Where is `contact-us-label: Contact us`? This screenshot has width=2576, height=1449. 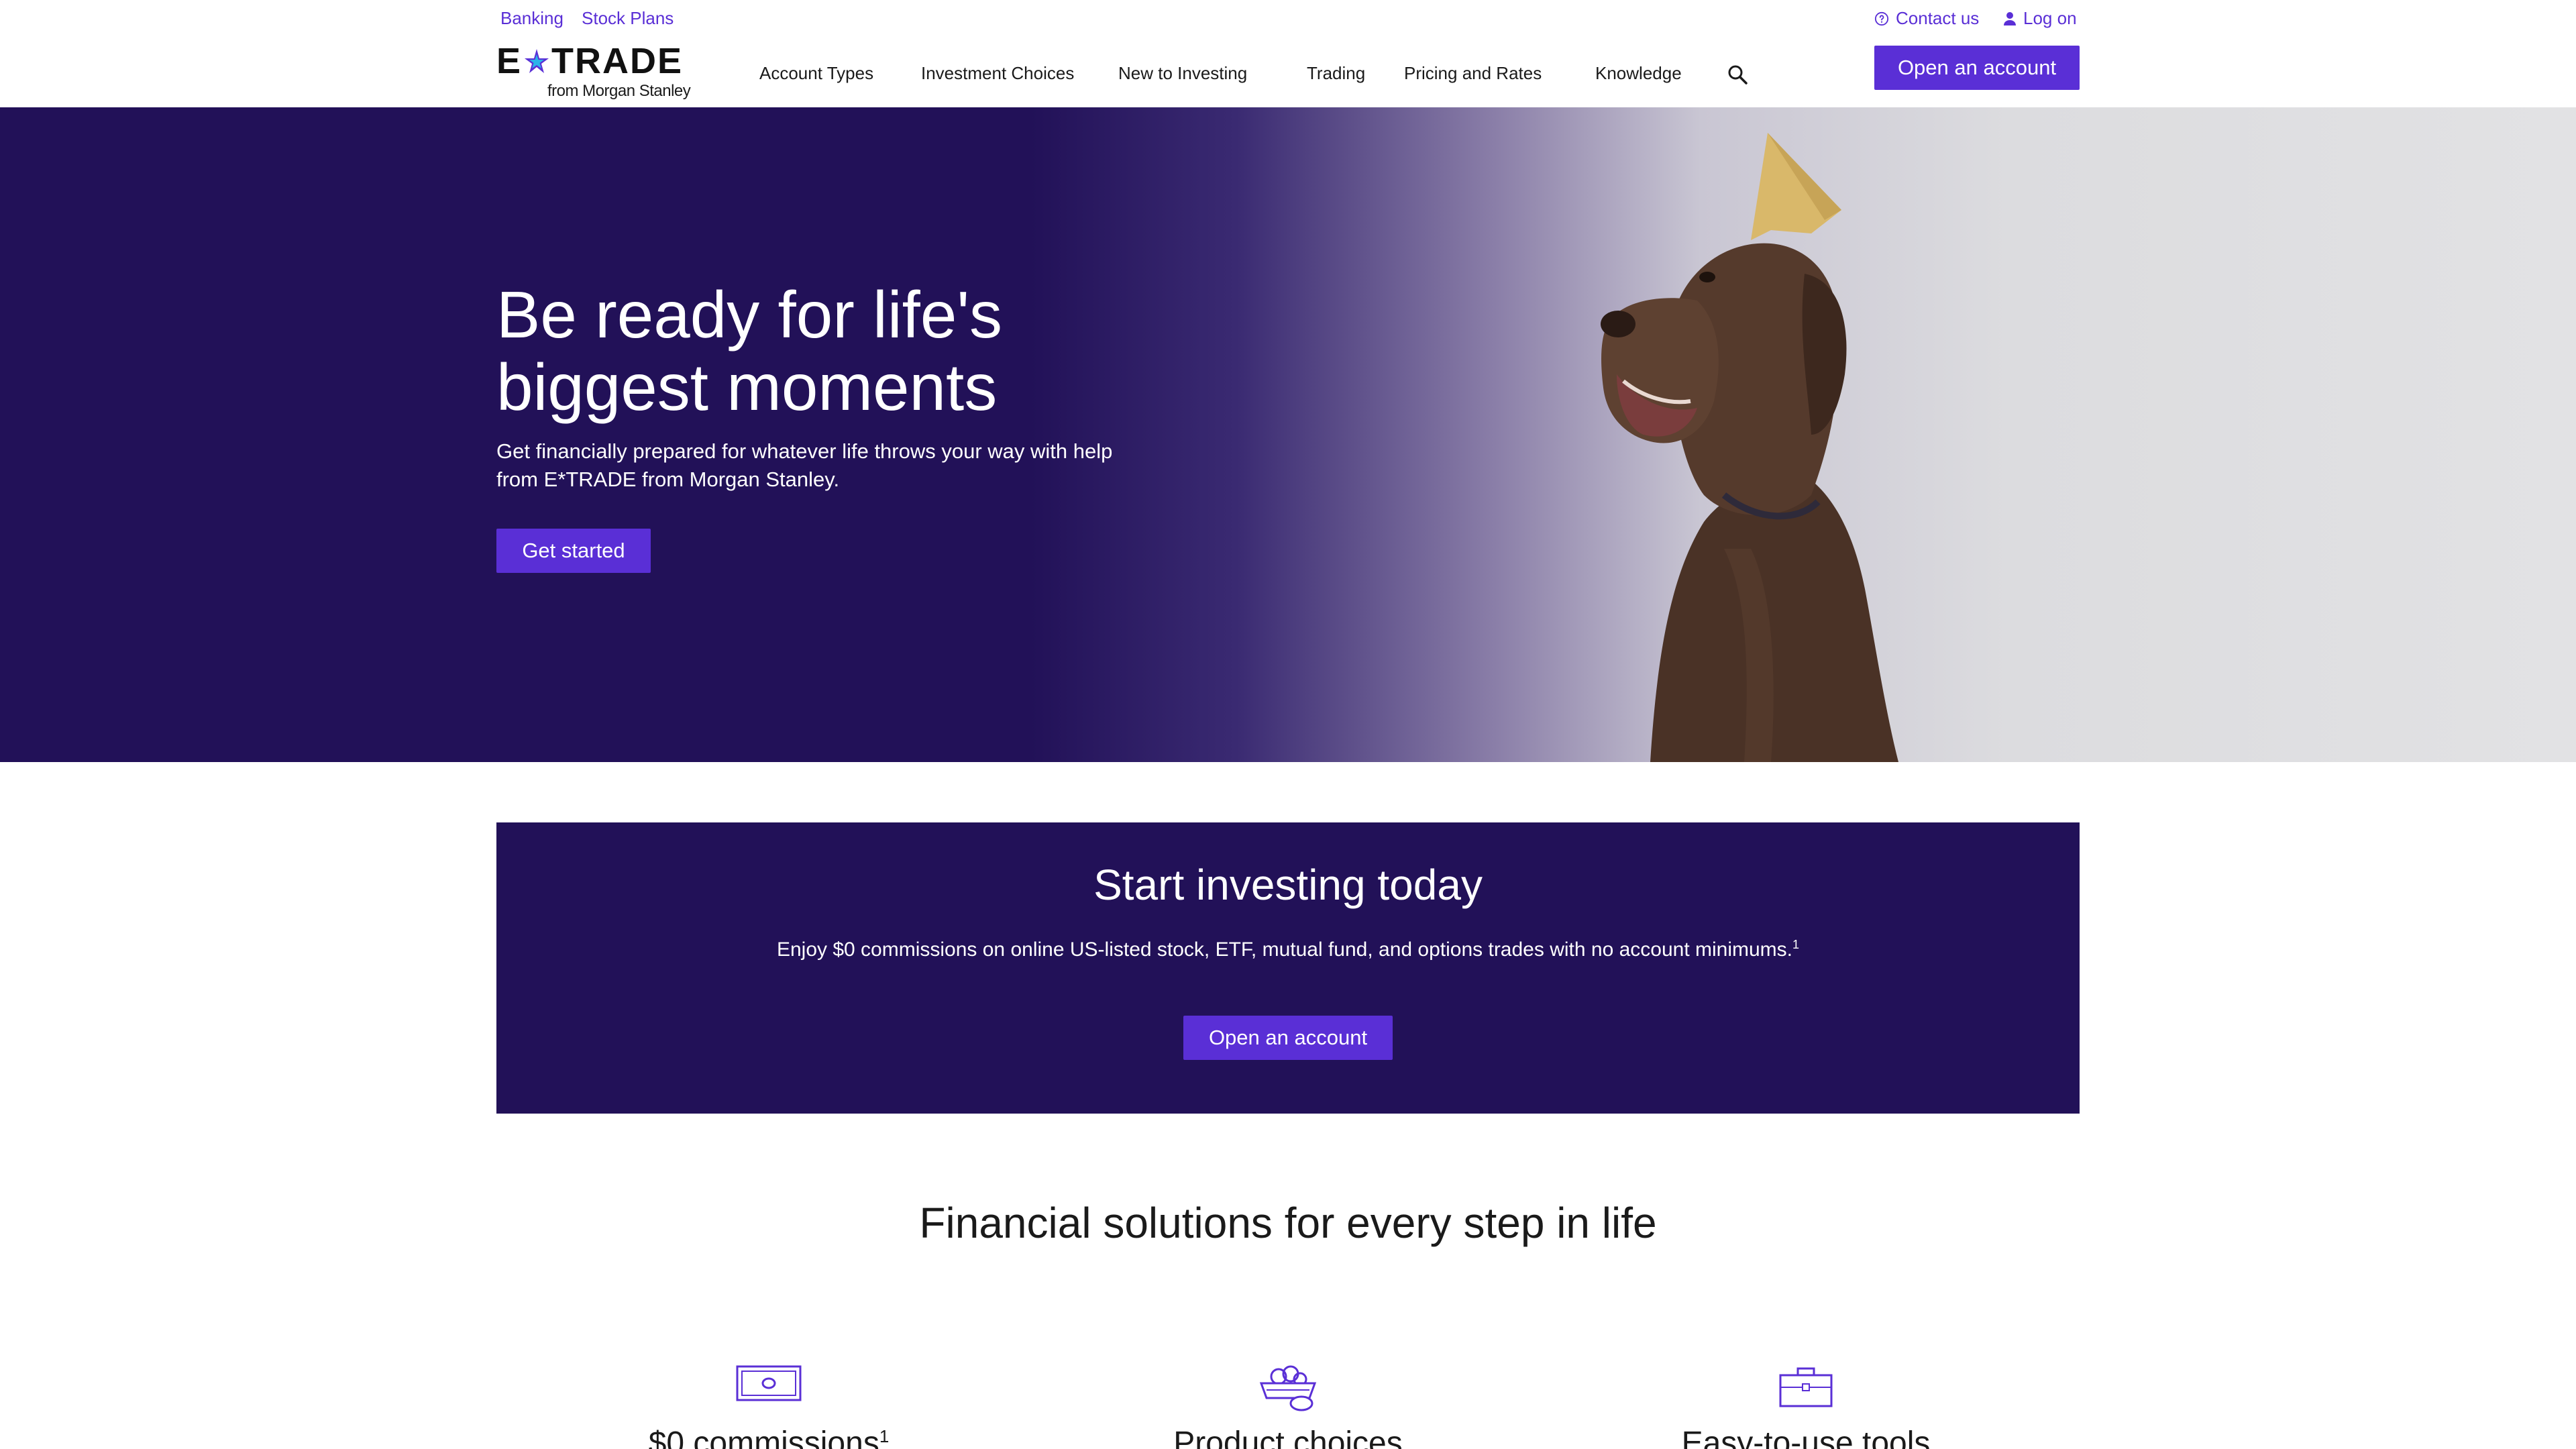 contact-us-label: Contact us is located at coordinates (1938, 18).